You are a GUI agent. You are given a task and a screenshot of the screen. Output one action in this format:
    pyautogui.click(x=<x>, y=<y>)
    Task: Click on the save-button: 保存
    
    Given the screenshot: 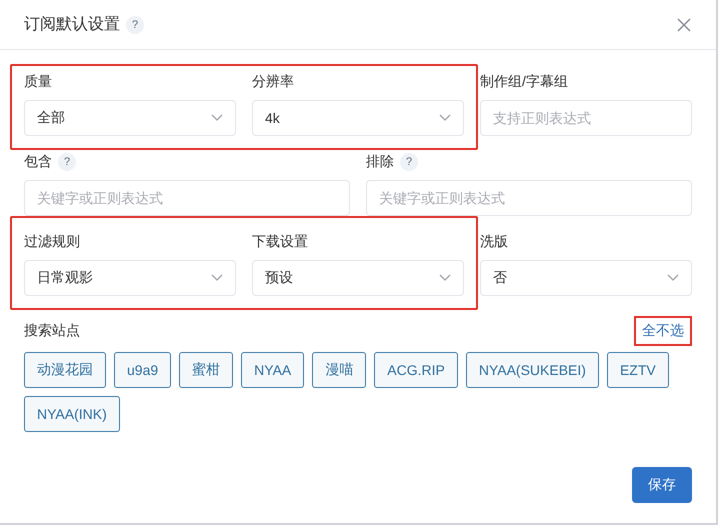 What is the action you would take?
    pyautogui.click(x=662, y=485)
    